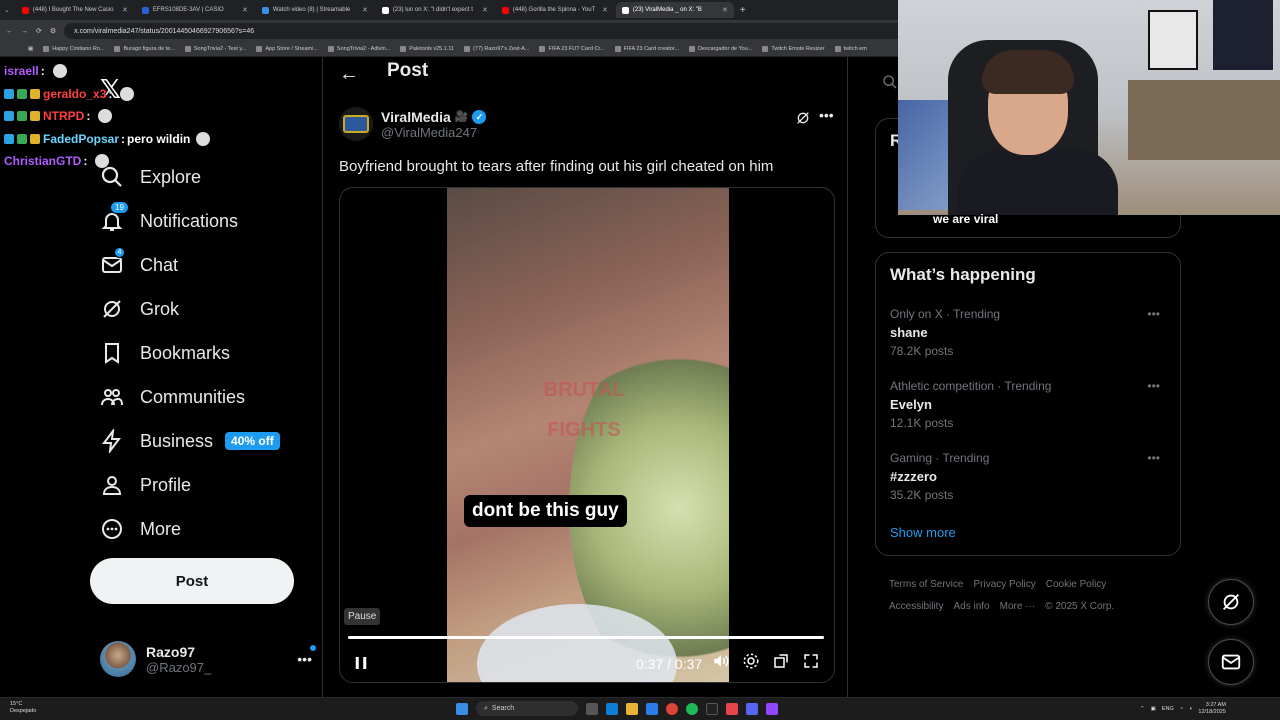  I want to click on chrome-icon, so click(672, 708).